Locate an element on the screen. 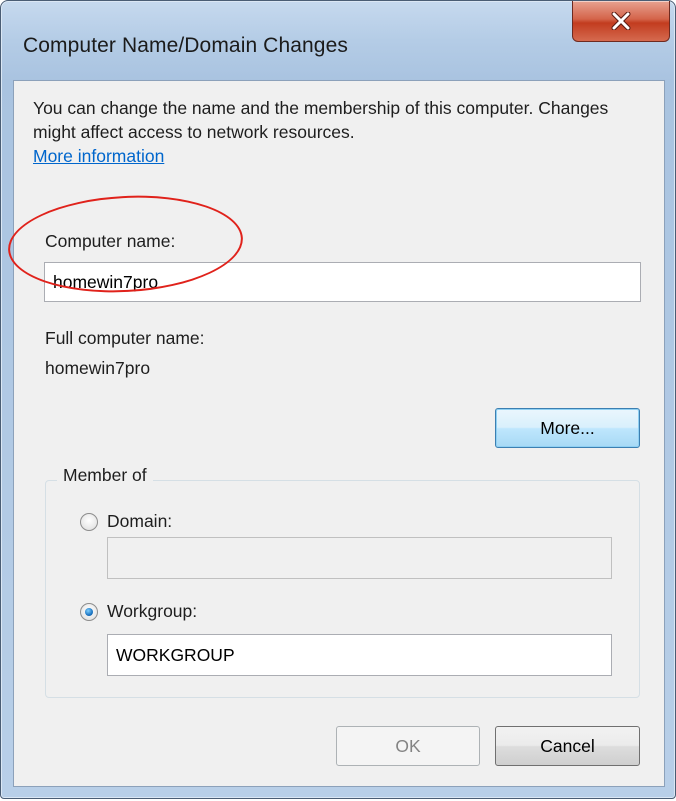  title-bar: Computer Name/Domain Changes is located at coordinates (338, 44).